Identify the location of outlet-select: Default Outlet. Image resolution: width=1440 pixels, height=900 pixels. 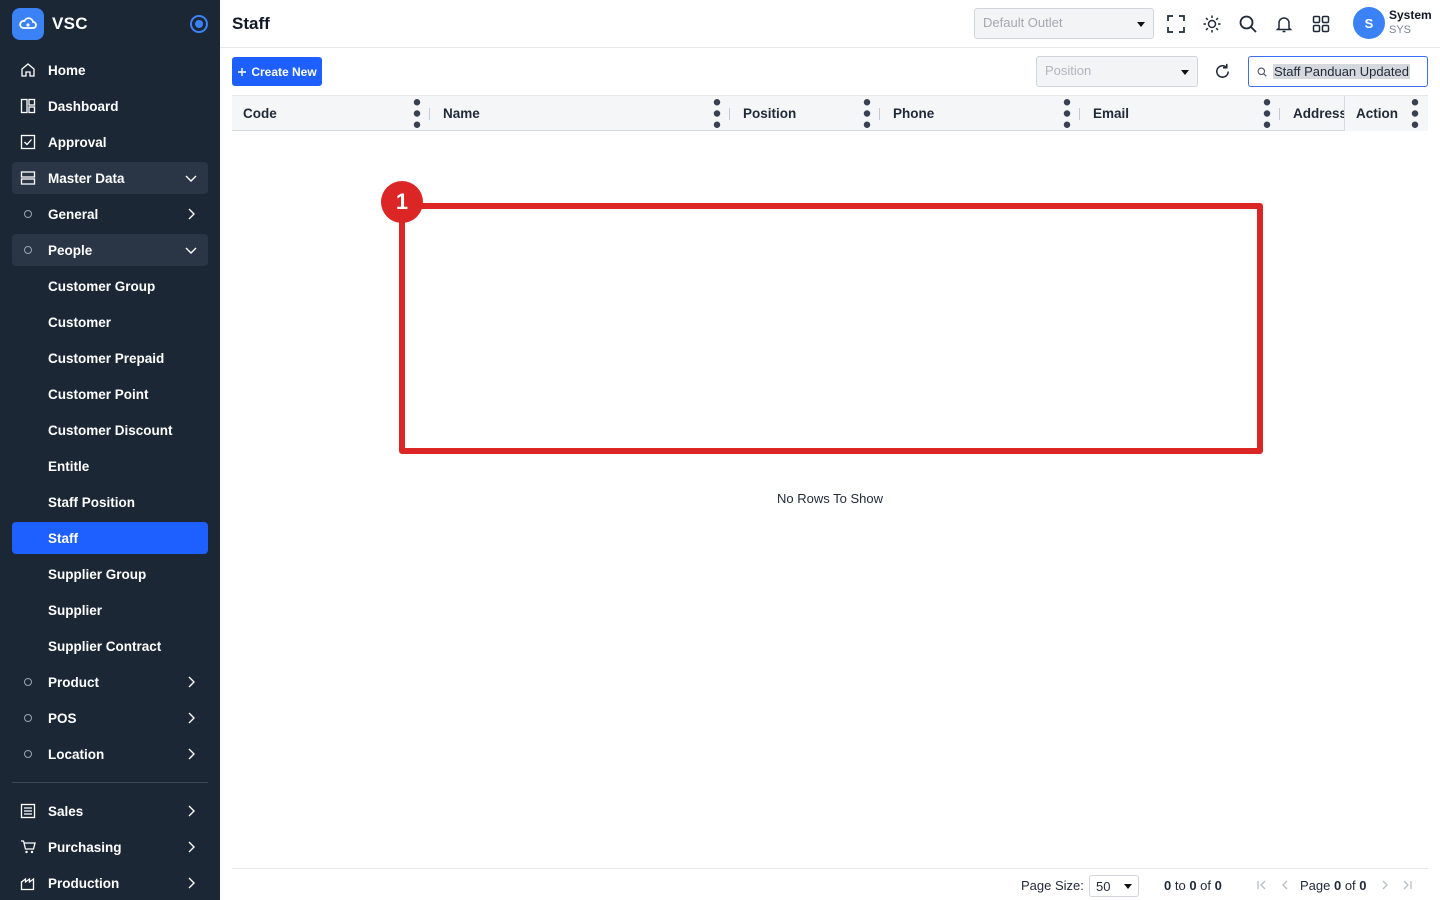
(1064, 23).